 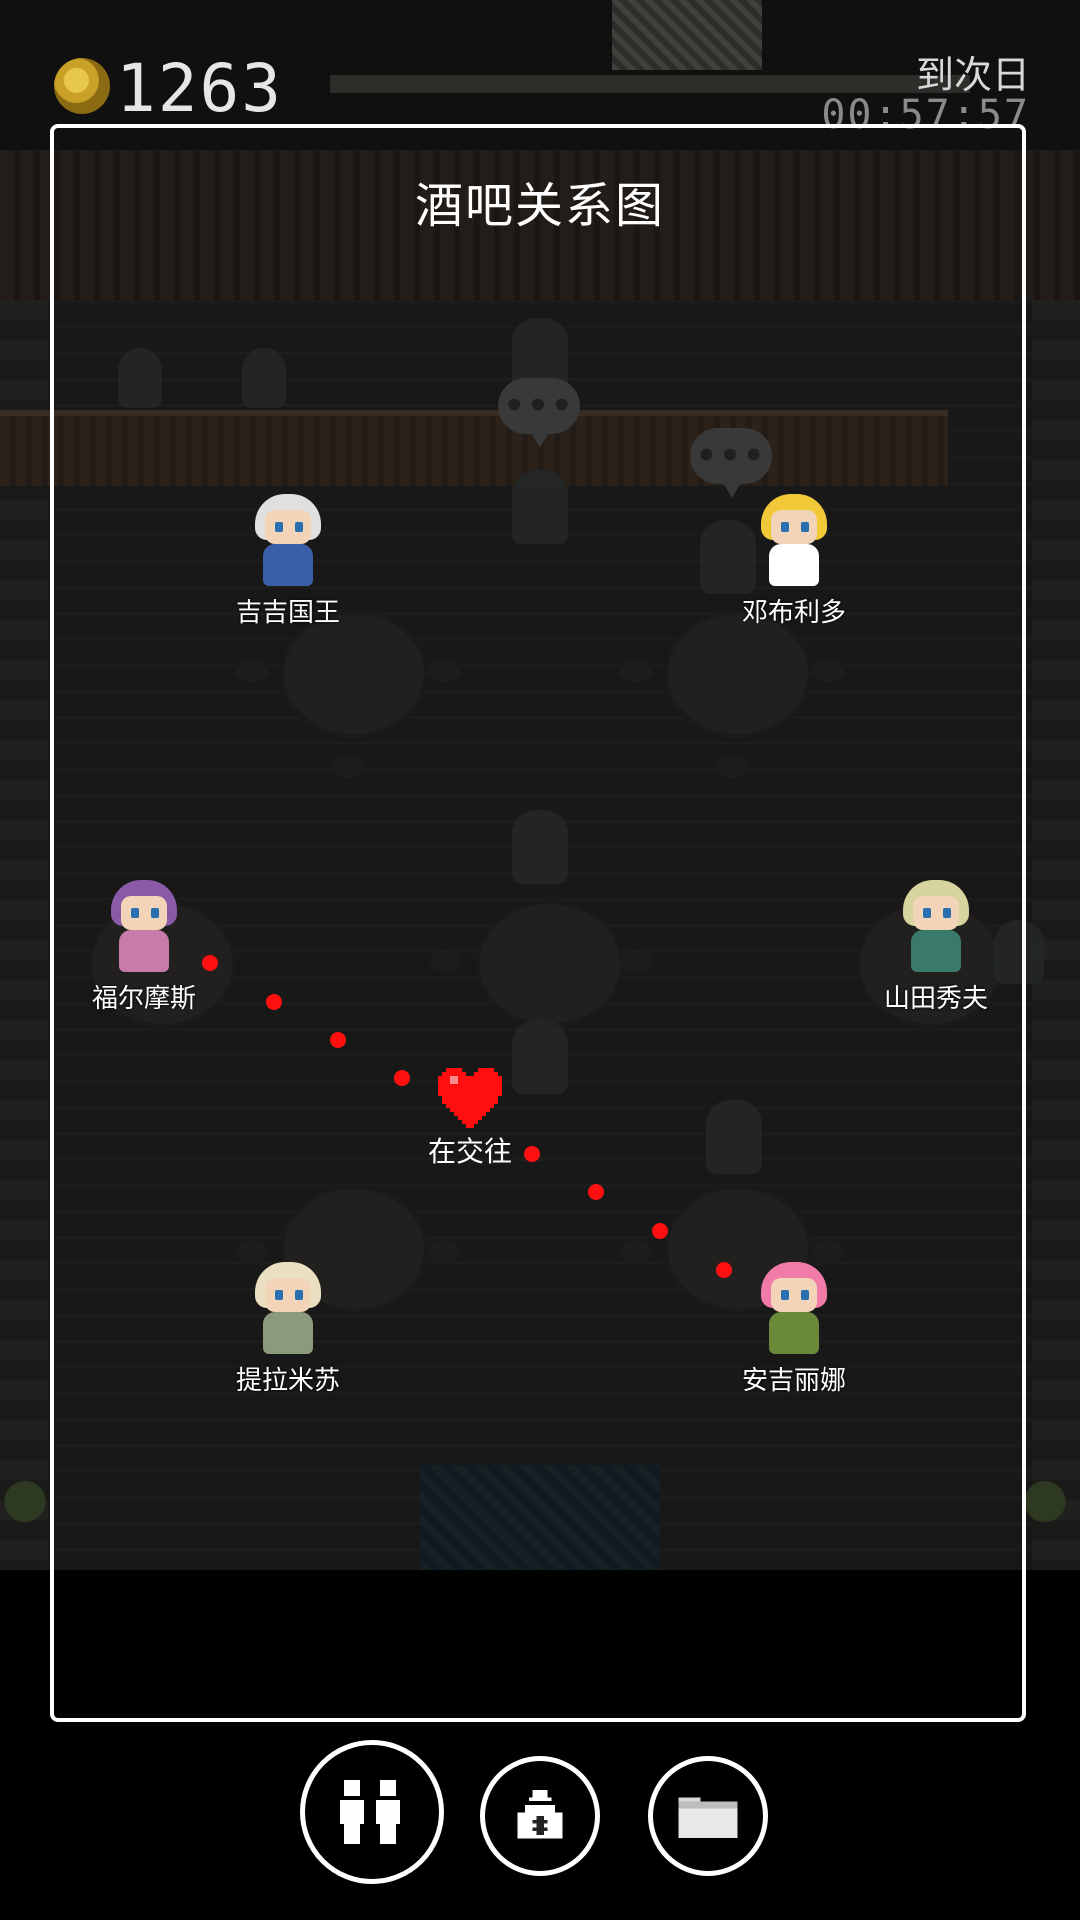 I want to click on relationship-button, so click(x=372, y=1812).